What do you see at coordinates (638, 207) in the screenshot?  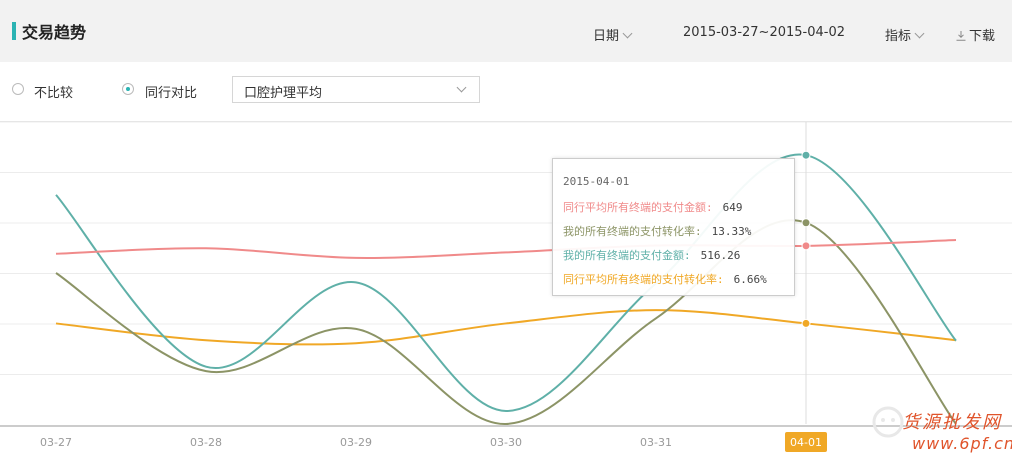 I see `tooltip-label: 同行平均所有终端的支付金额:` at bounding box center [638, 207].